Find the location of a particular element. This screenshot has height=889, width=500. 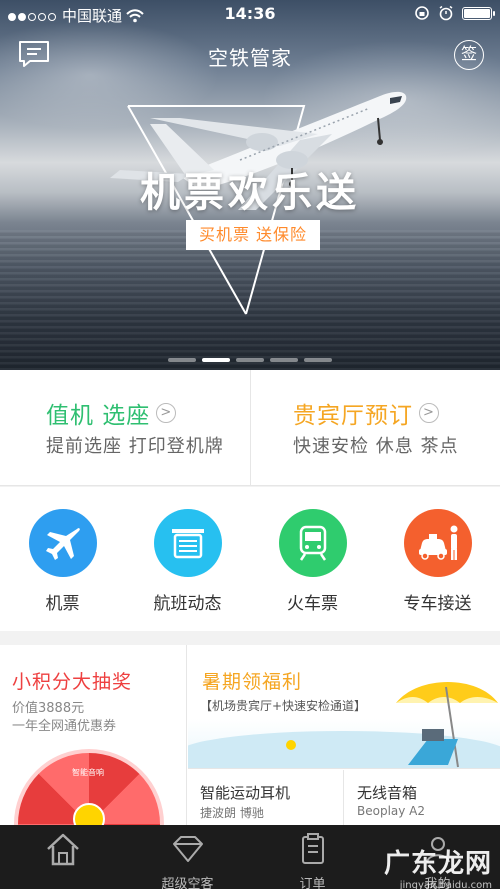

hero-headline: 机票欢乐送 is located at coordinates (250, 193).